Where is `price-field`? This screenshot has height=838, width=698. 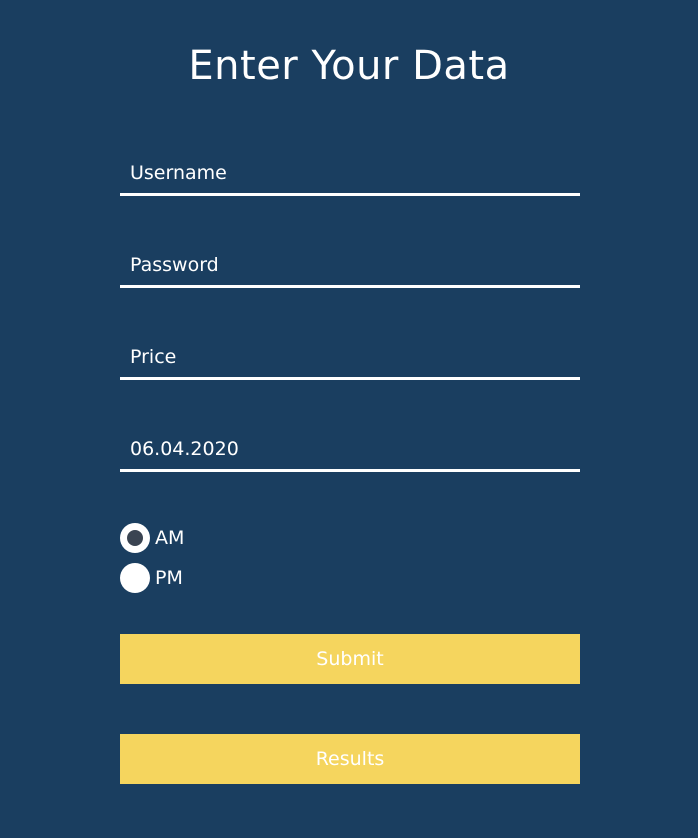 price-field is located at coordinates (350, 358).